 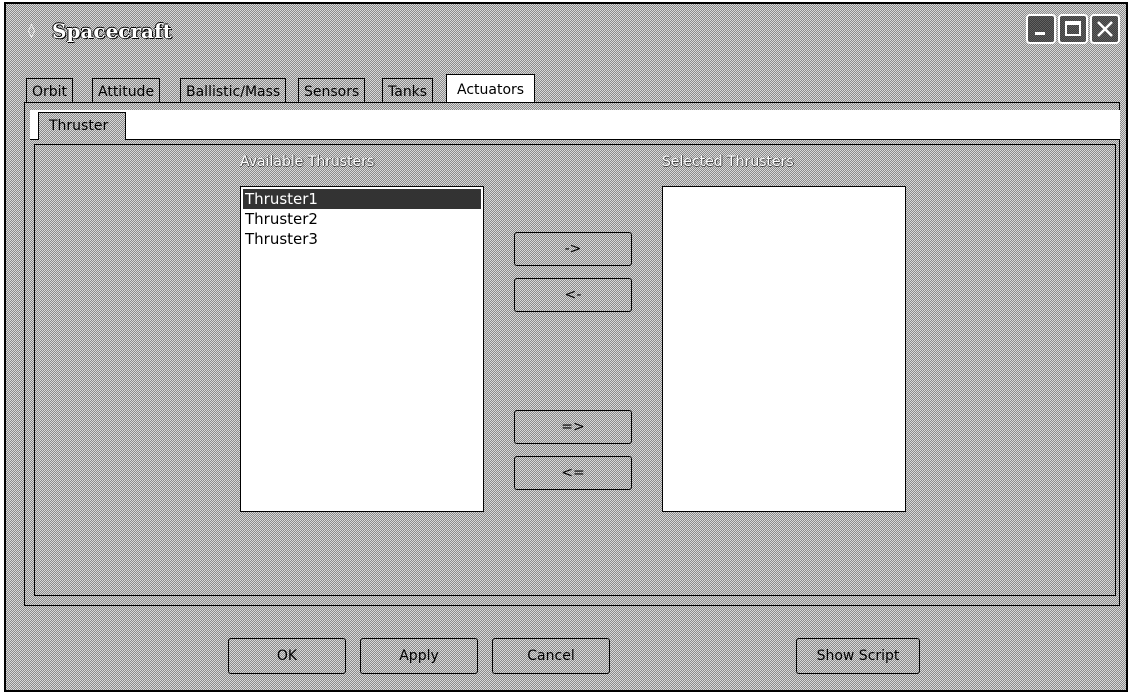 I want to click on add-selected-button: ->, so click(x=573, y=249).